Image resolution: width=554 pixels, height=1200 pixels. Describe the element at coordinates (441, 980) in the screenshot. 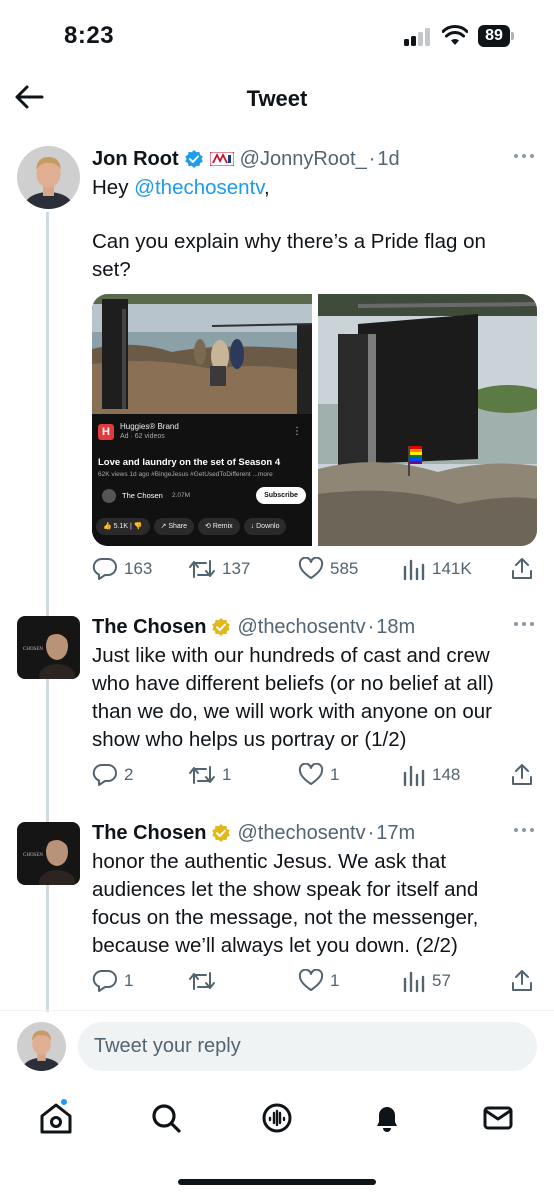

I see `views-count: 57` at that location.